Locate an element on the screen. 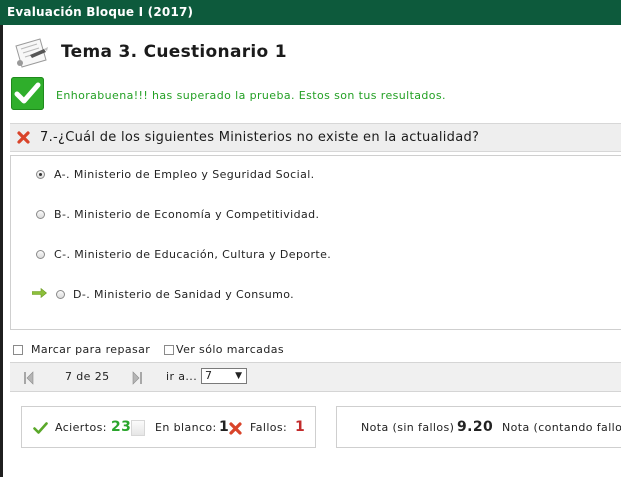 The height and width of the screenshot is (477, 621). marked-only-label: Ver sólo marcadas is located at coordinates (230, 349).